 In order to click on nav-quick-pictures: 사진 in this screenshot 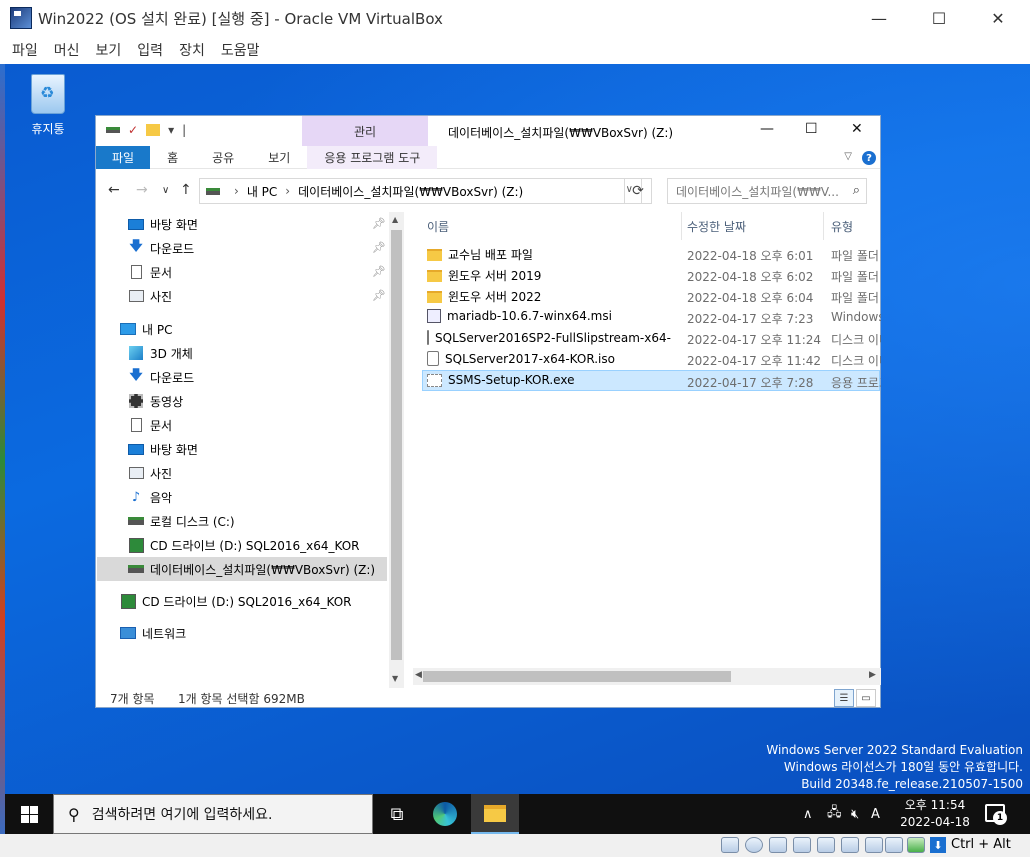, I will do `click(150, 296)`.